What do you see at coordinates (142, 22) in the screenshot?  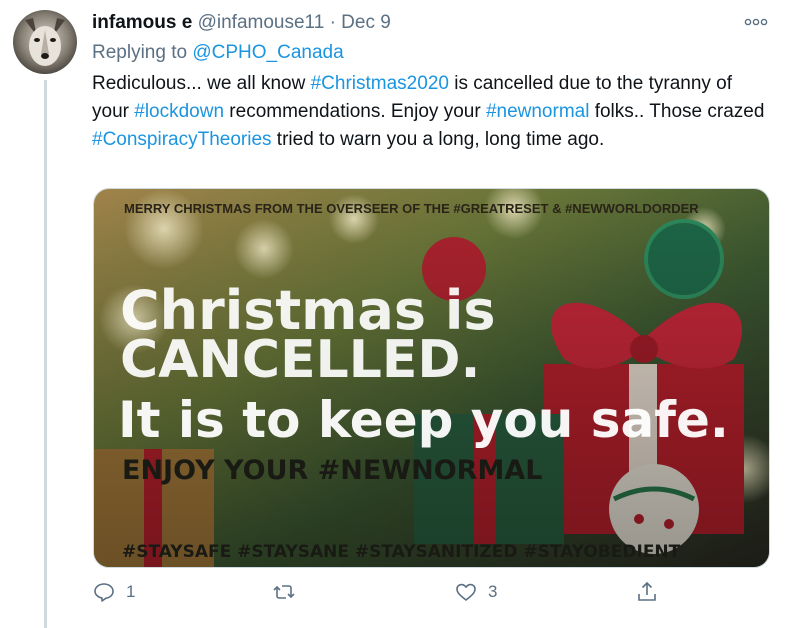 I see `display-name: infamous e` at bounding box center [142, 22].